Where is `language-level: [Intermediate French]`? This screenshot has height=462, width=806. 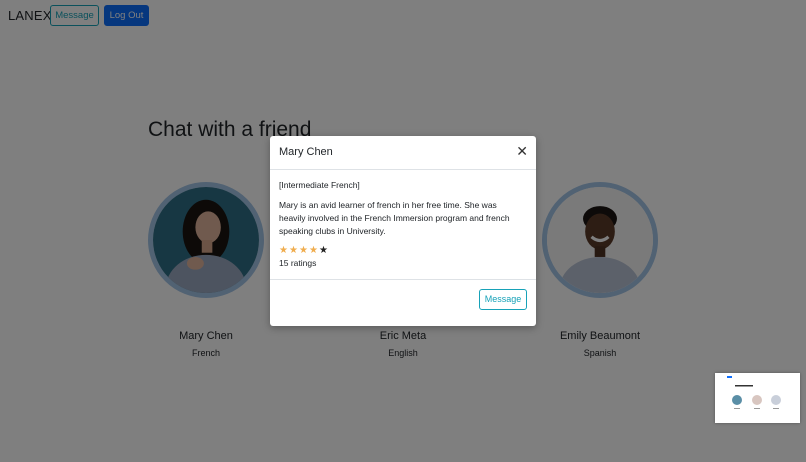
language-level: [Intermediate French] is located at coordinates (319, 185).